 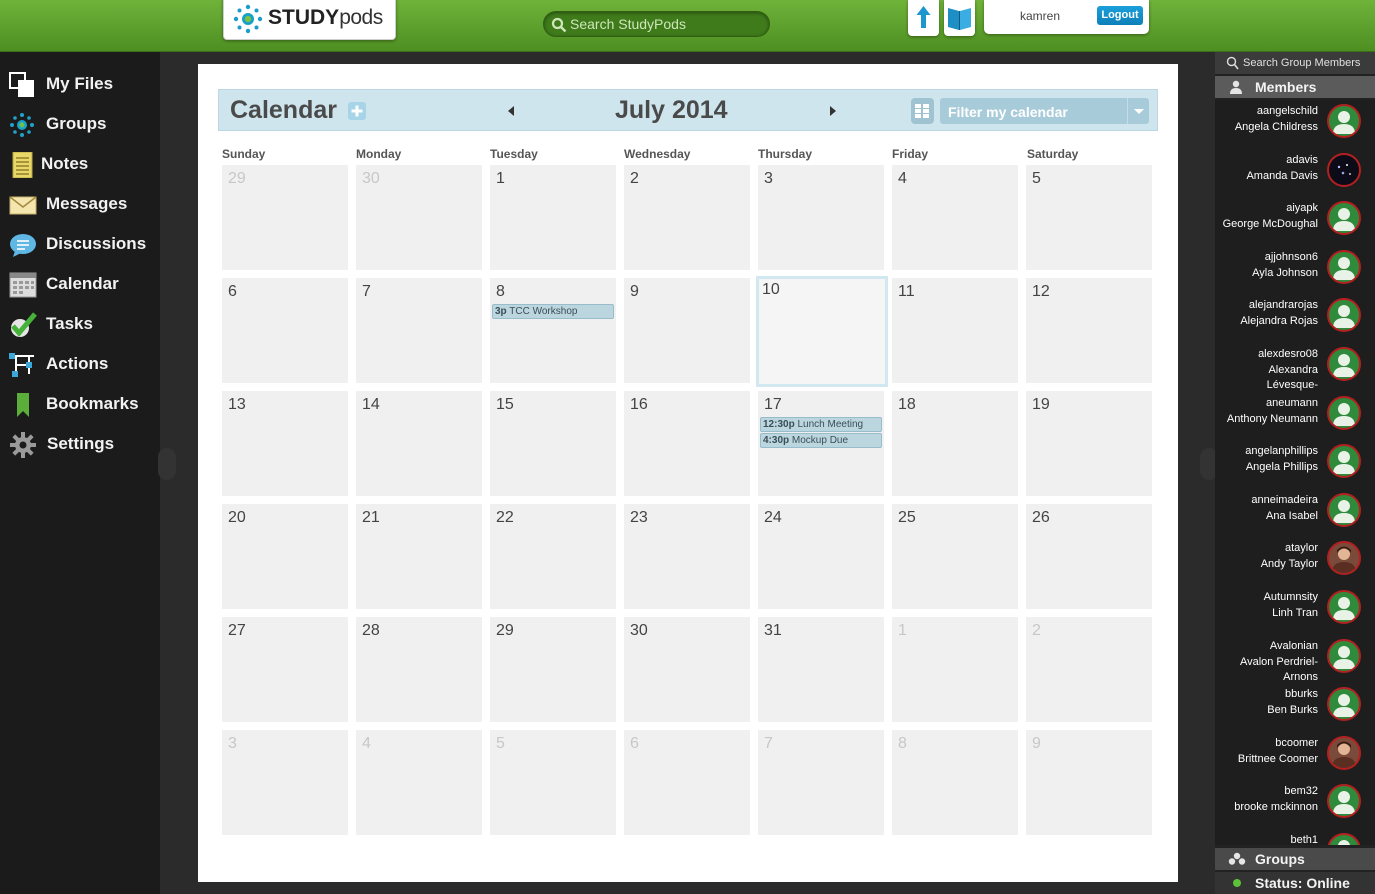 What do you see at coordinates (1295, 367) in the screenshot?
I see `member-item: alexdesro08 Alexandra Lévesque-` at bounding box center [1295, 367].